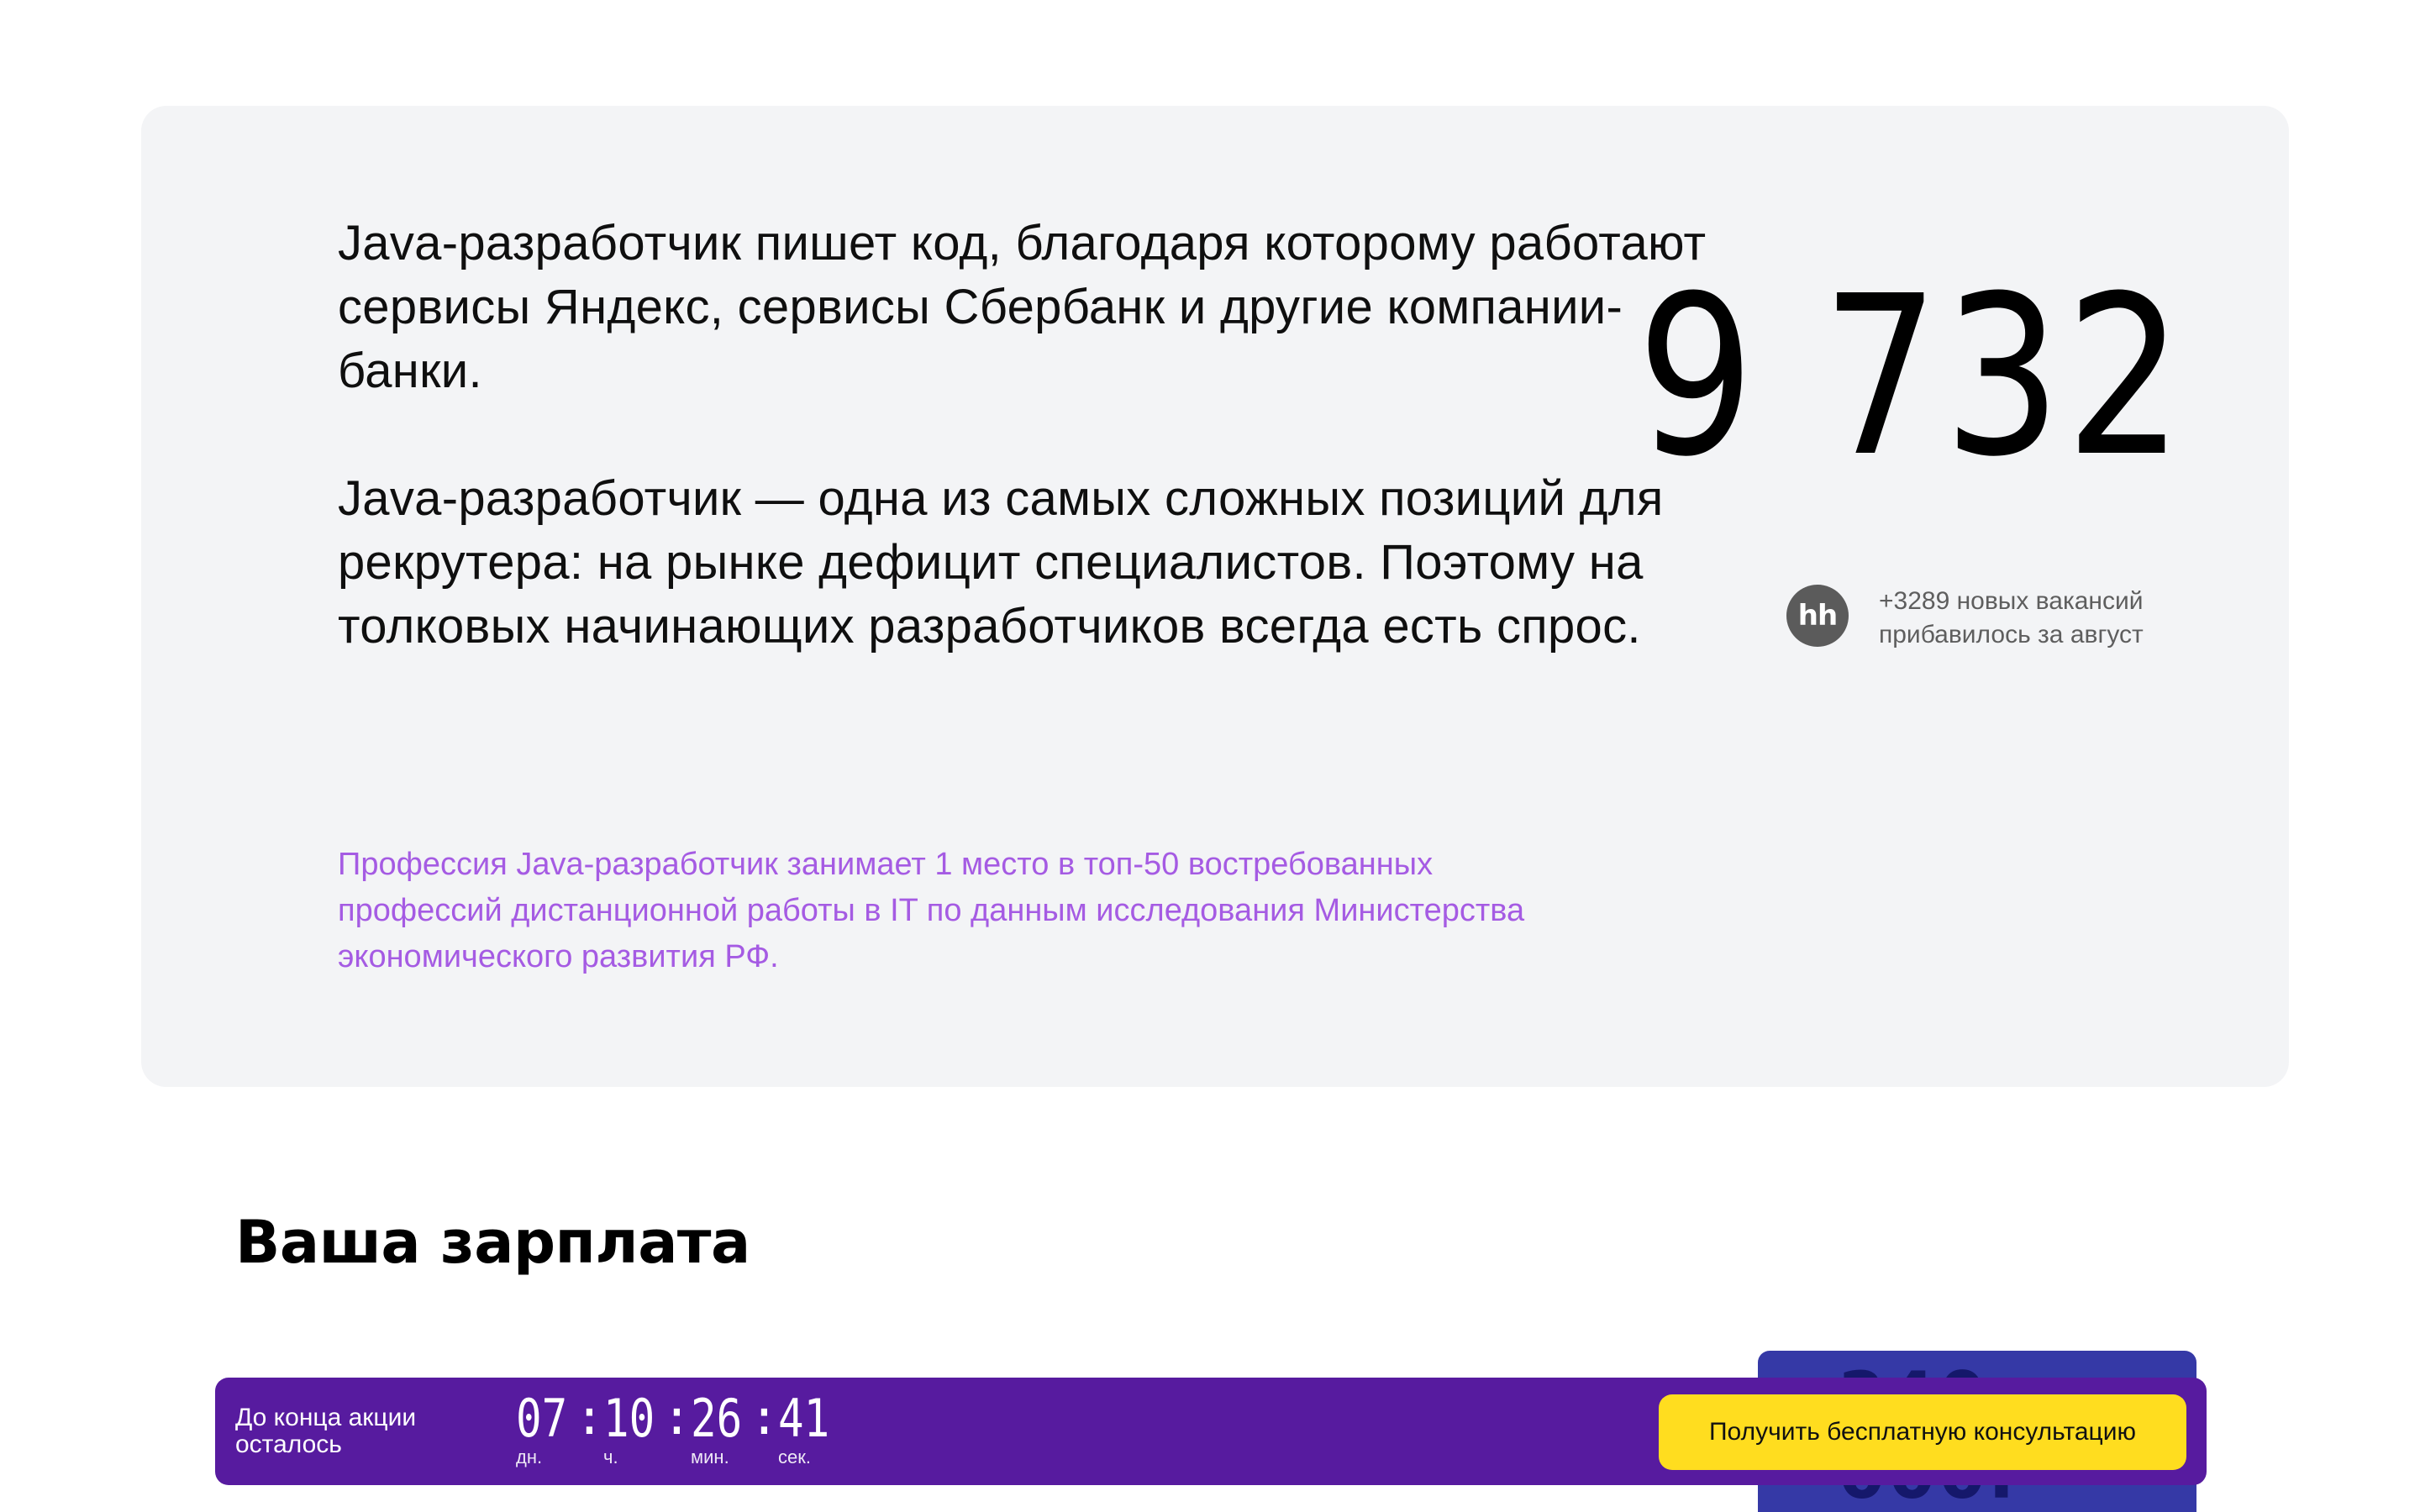 The height and width of the screenshot is (1512, 2420). What do you see at coordinates (1913, 377) in the screenshot?
I see `vacancy-count: 9 732` at bounding box center [1913, 377].